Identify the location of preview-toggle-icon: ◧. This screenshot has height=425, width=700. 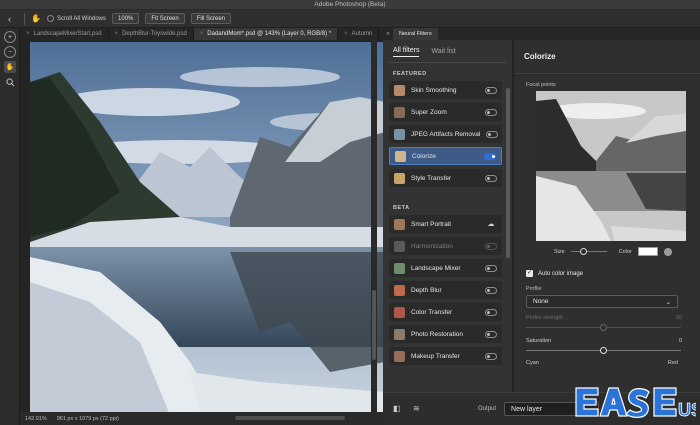
(398, 409).